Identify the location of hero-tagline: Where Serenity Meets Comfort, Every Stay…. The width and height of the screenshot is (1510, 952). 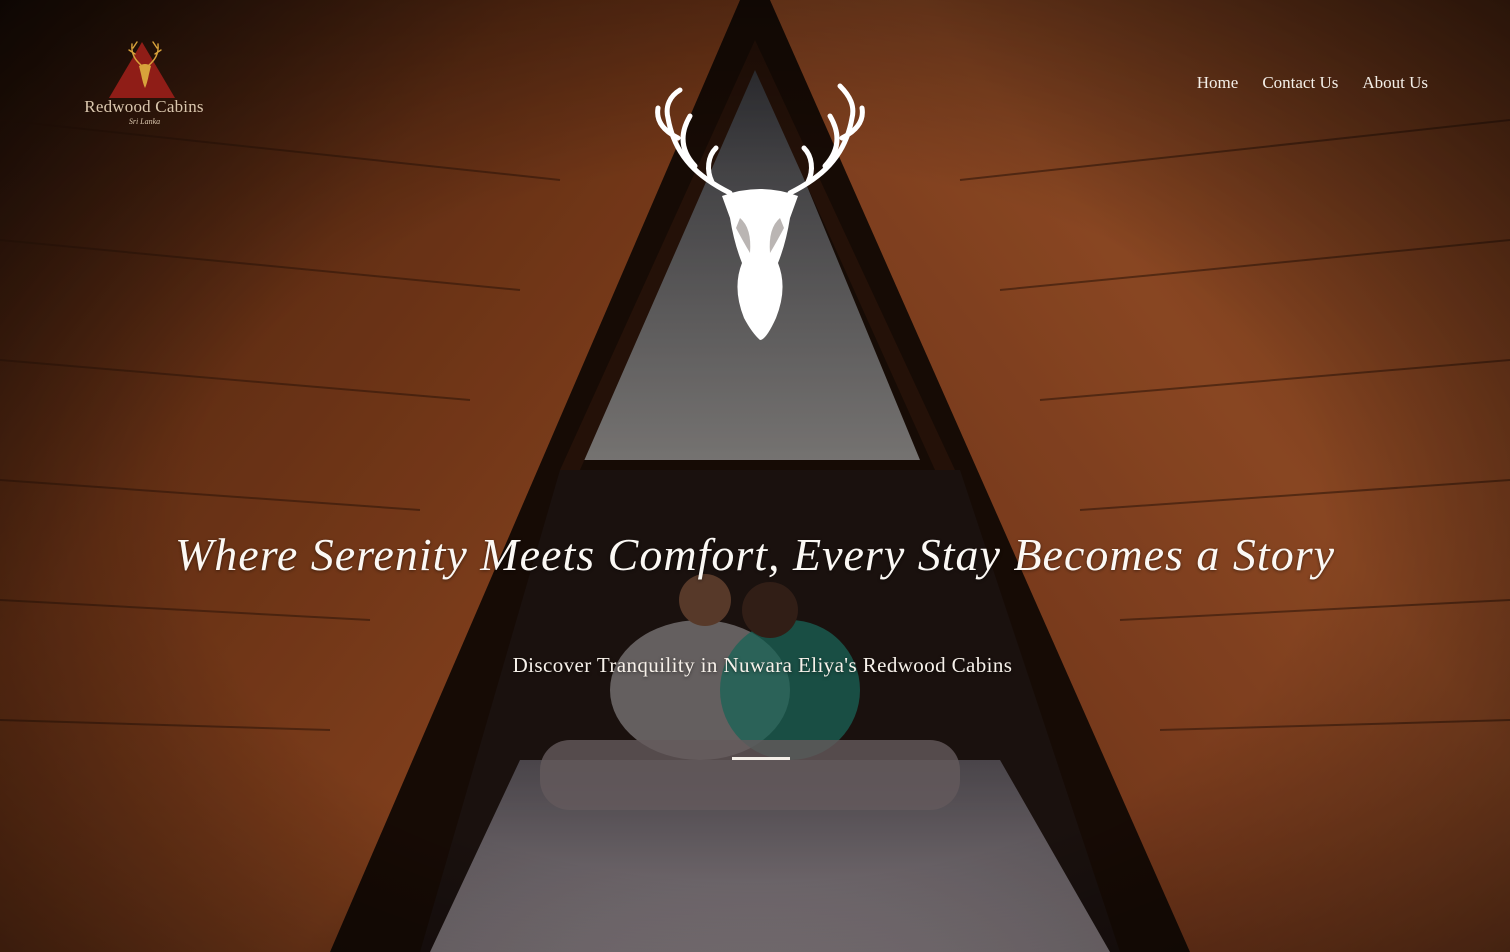
(755, 554).